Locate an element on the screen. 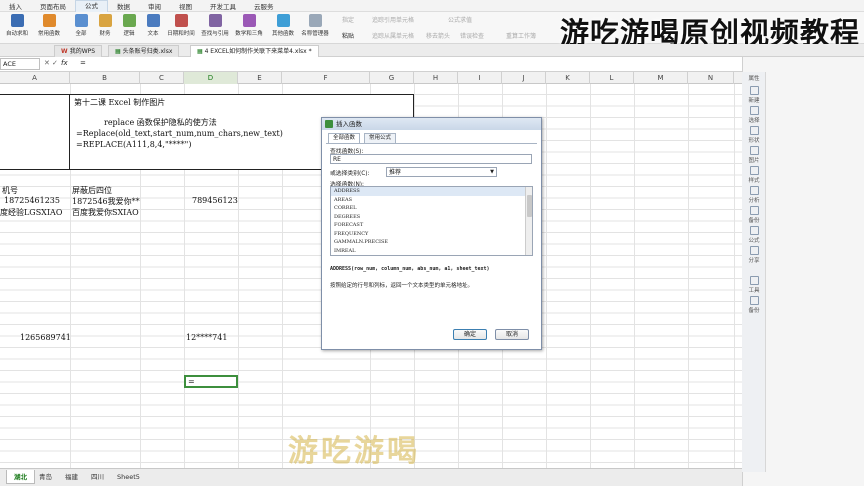 The height and width of the screenshot is (486, 864). cell-replace-example: =REPLACE(A111,8,4,"****") is located at coordinates (133, 144).